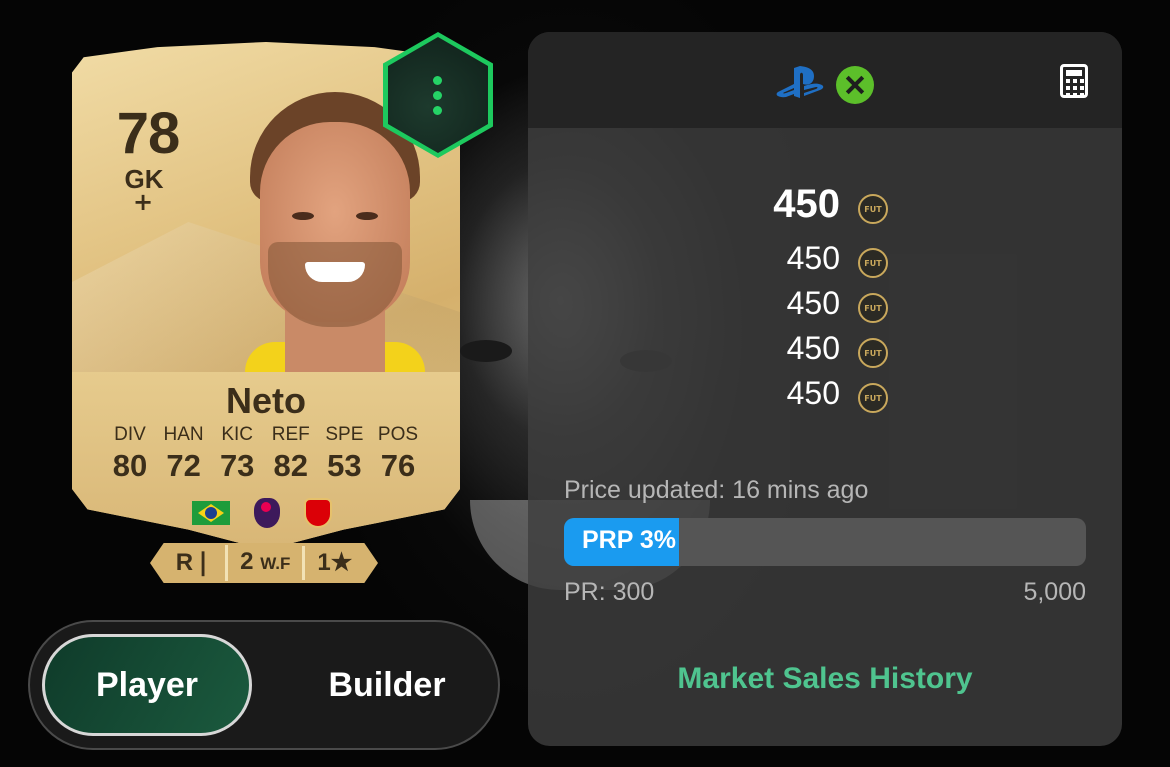 The height and width of the screenshot is (767, 1170). What do you see at coordinates (344, 465) in the screenshot?
I see `stat-value: 53` at bounding box center [344, 465].